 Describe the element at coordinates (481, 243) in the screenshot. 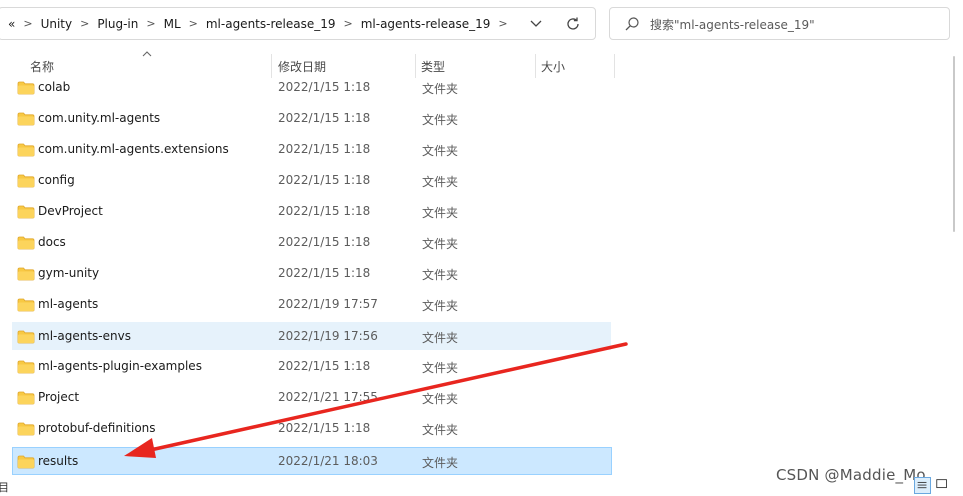

I see `list-item: docs 2022/1/15 1:18 文件夹` at that location.